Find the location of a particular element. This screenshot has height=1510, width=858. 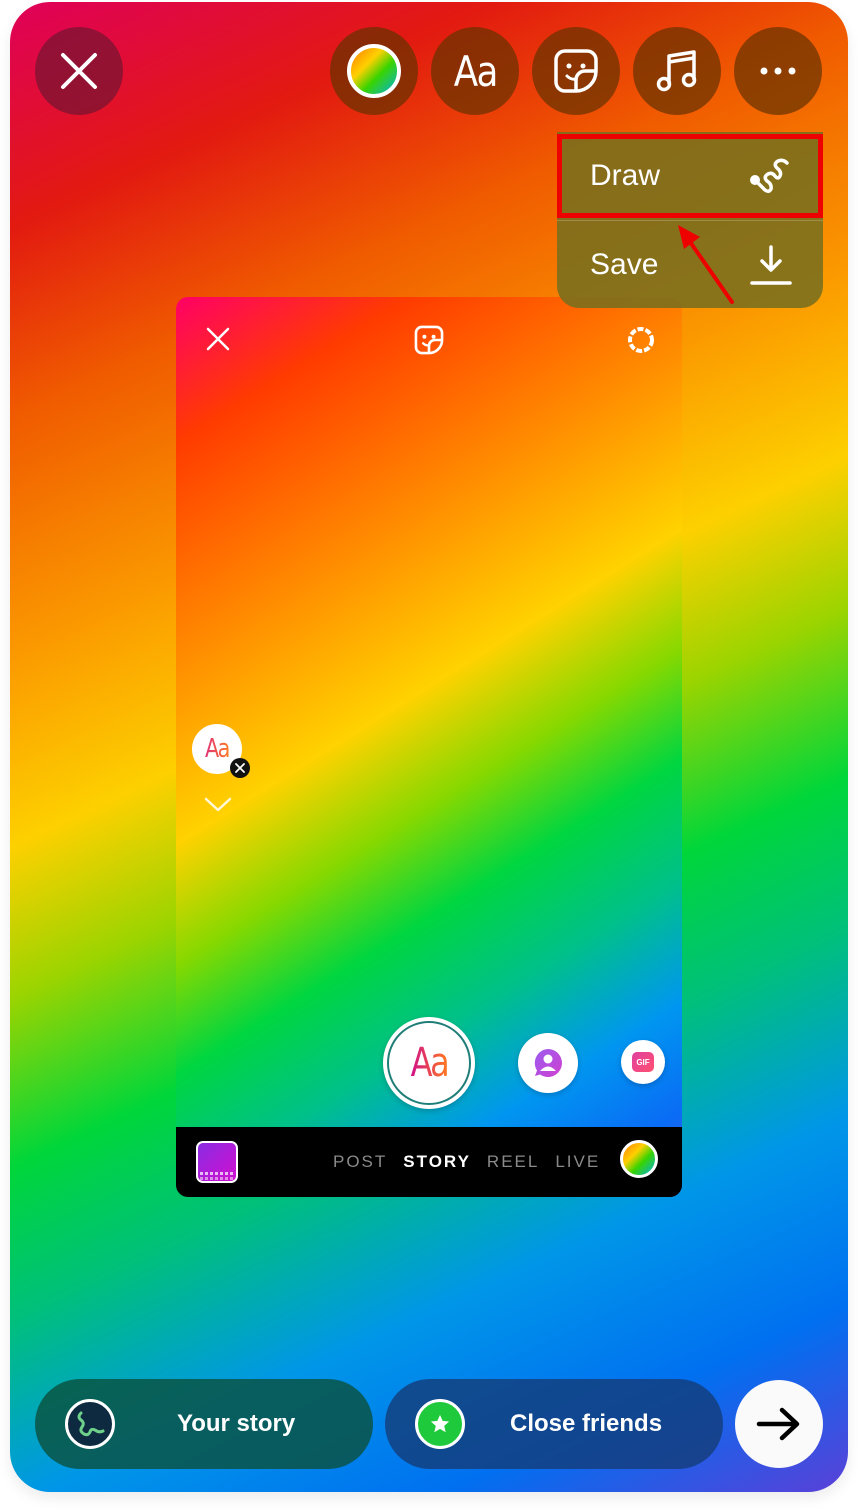

next-button is located at coordinates (779, 1424).